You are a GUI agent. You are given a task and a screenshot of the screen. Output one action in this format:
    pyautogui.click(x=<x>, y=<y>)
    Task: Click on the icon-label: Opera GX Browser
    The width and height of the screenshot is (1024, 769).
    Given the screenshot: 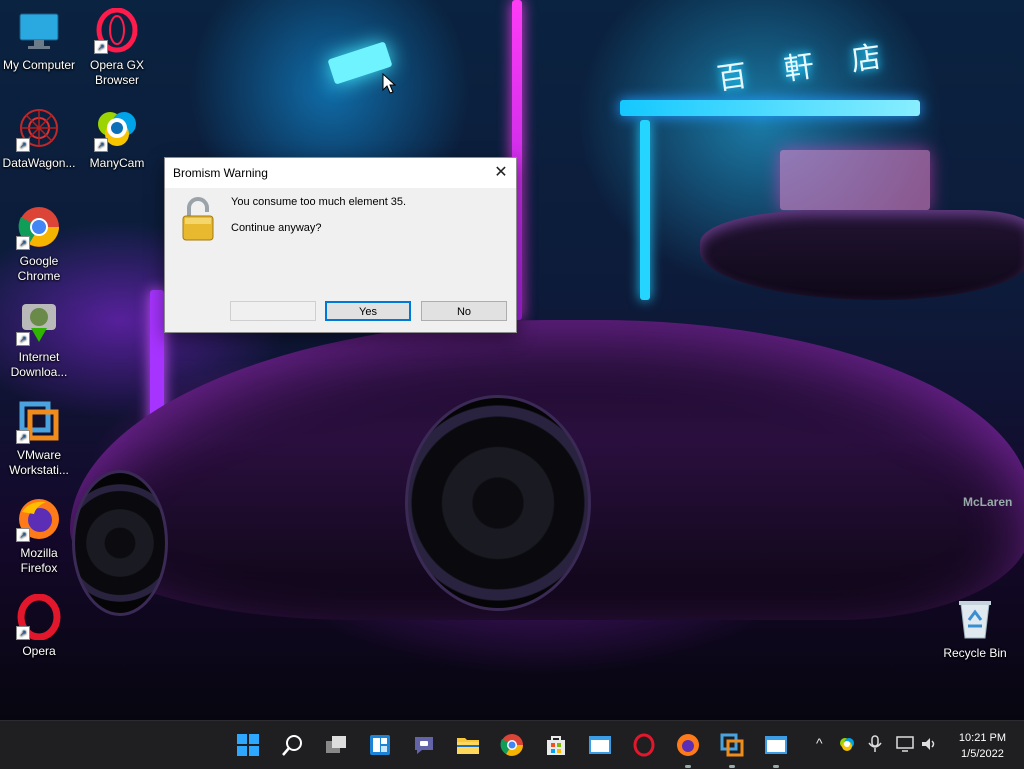 What is the action you would take?
    pyautogui.click(x=117, y=72)
    